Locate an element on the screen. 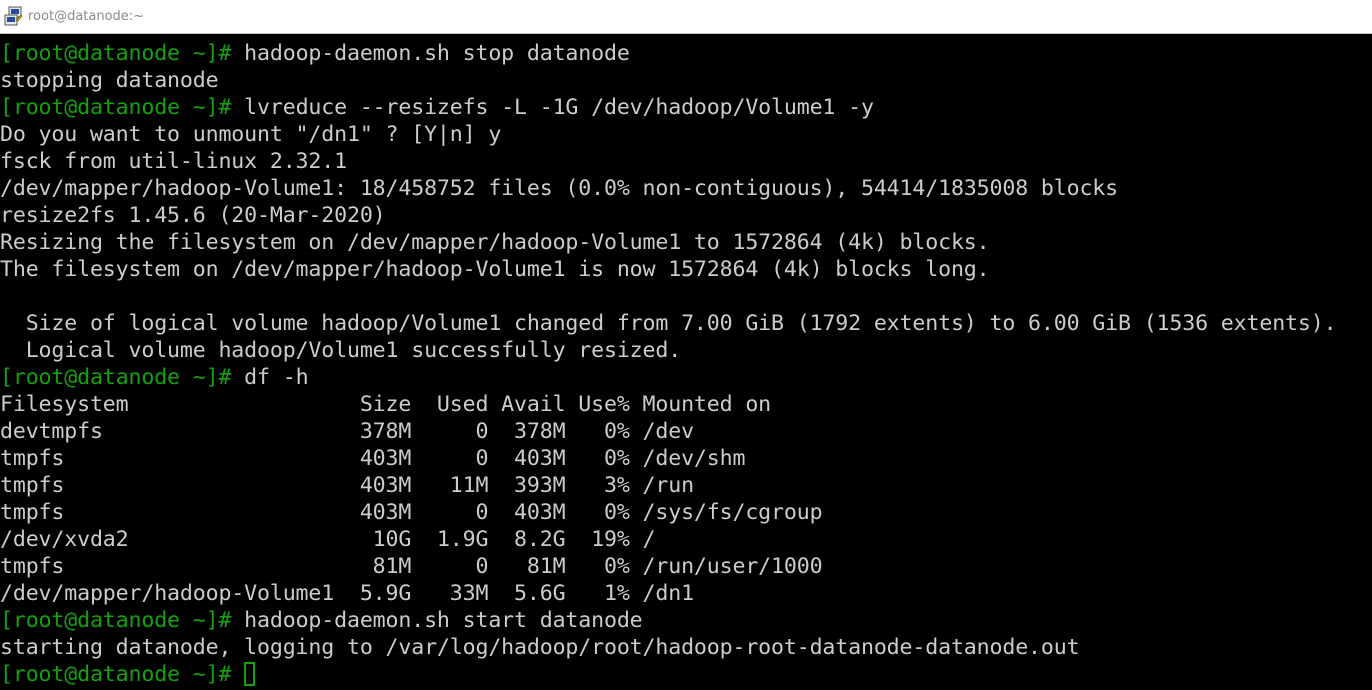 The image size is (1372, 690). terminal-output-line: tmpfs 403M 0 403M 0% /sys/fs/cgroup is located at coordinates (686, 512).